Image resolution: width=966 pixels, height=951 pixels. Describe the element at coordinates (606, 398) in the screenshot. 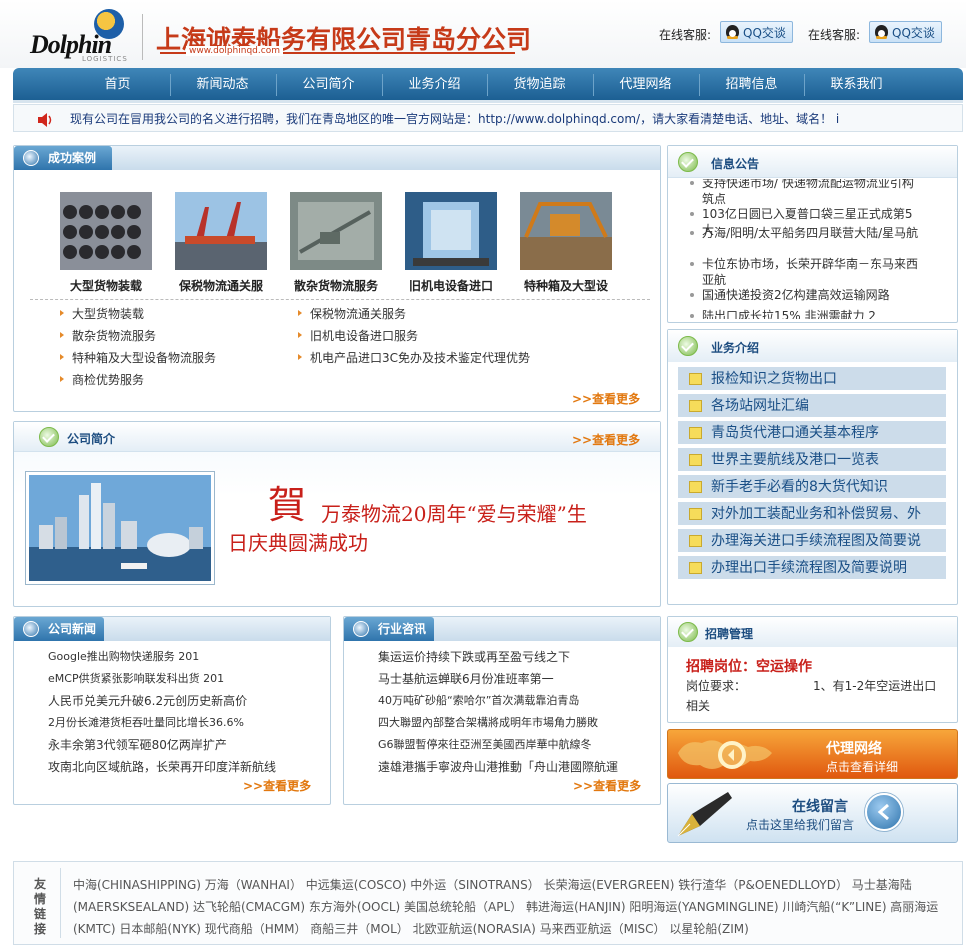

I see `success-more-link: >>查看更多` at that location.